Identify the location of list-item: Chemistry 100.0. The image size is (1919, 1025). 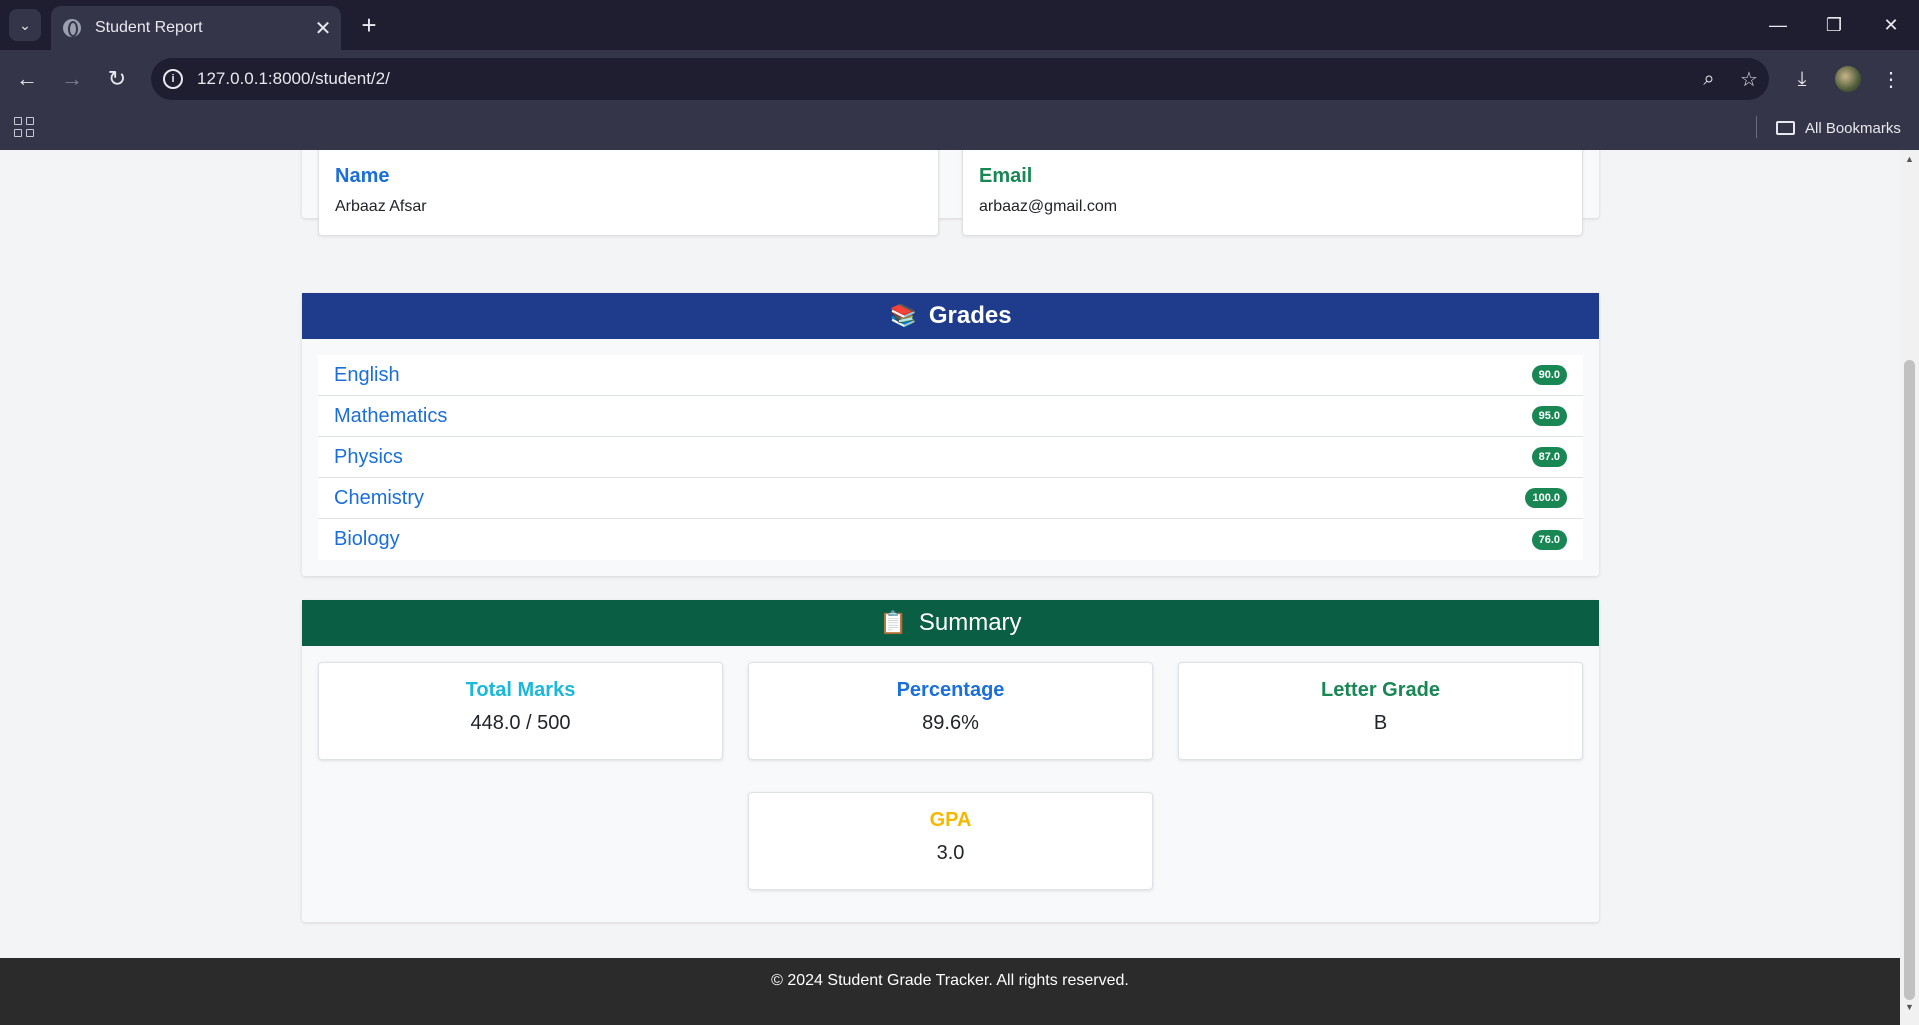
(950, 498).